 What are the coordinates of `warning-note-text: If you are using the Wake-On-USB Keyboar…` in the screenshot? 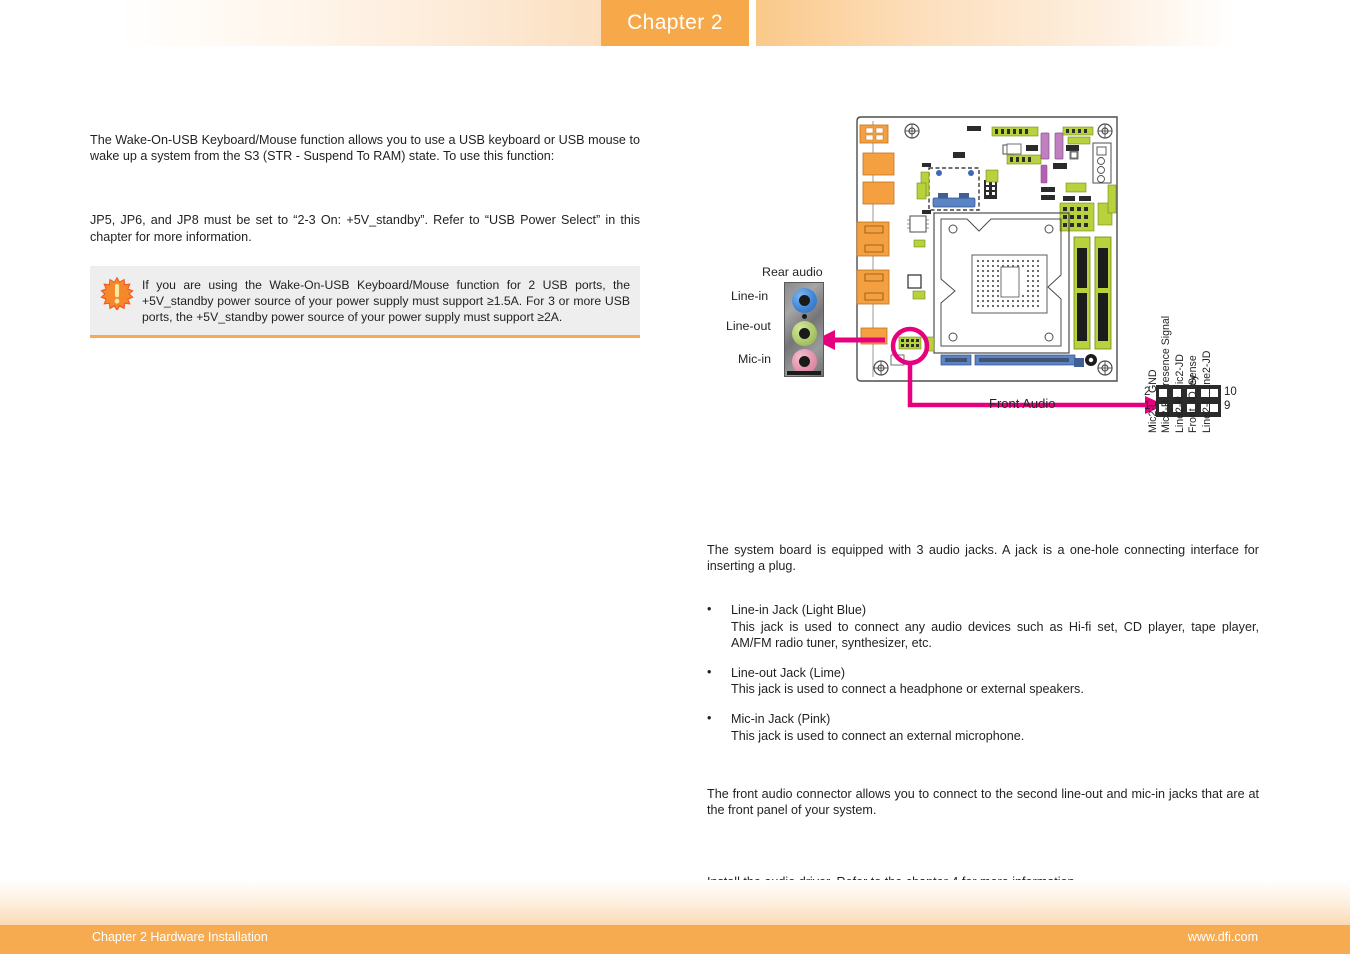 It's located at (386, 301).